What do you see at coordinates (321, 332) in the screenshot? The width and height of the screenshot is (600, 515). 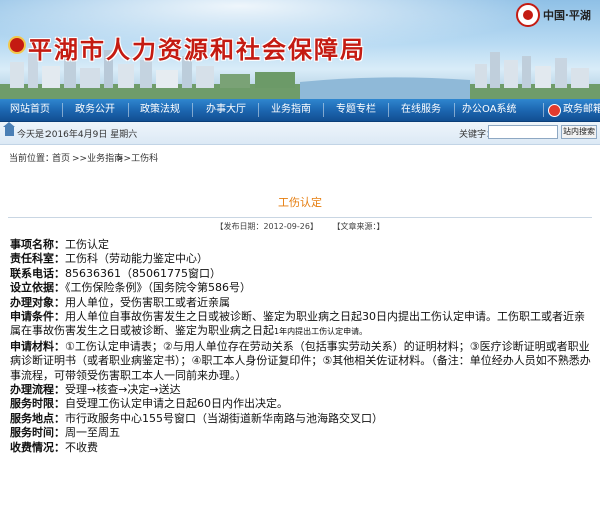 I see `info-value-tail: 1年内提出工伤认定申请。` at bounding box center [321, 332].